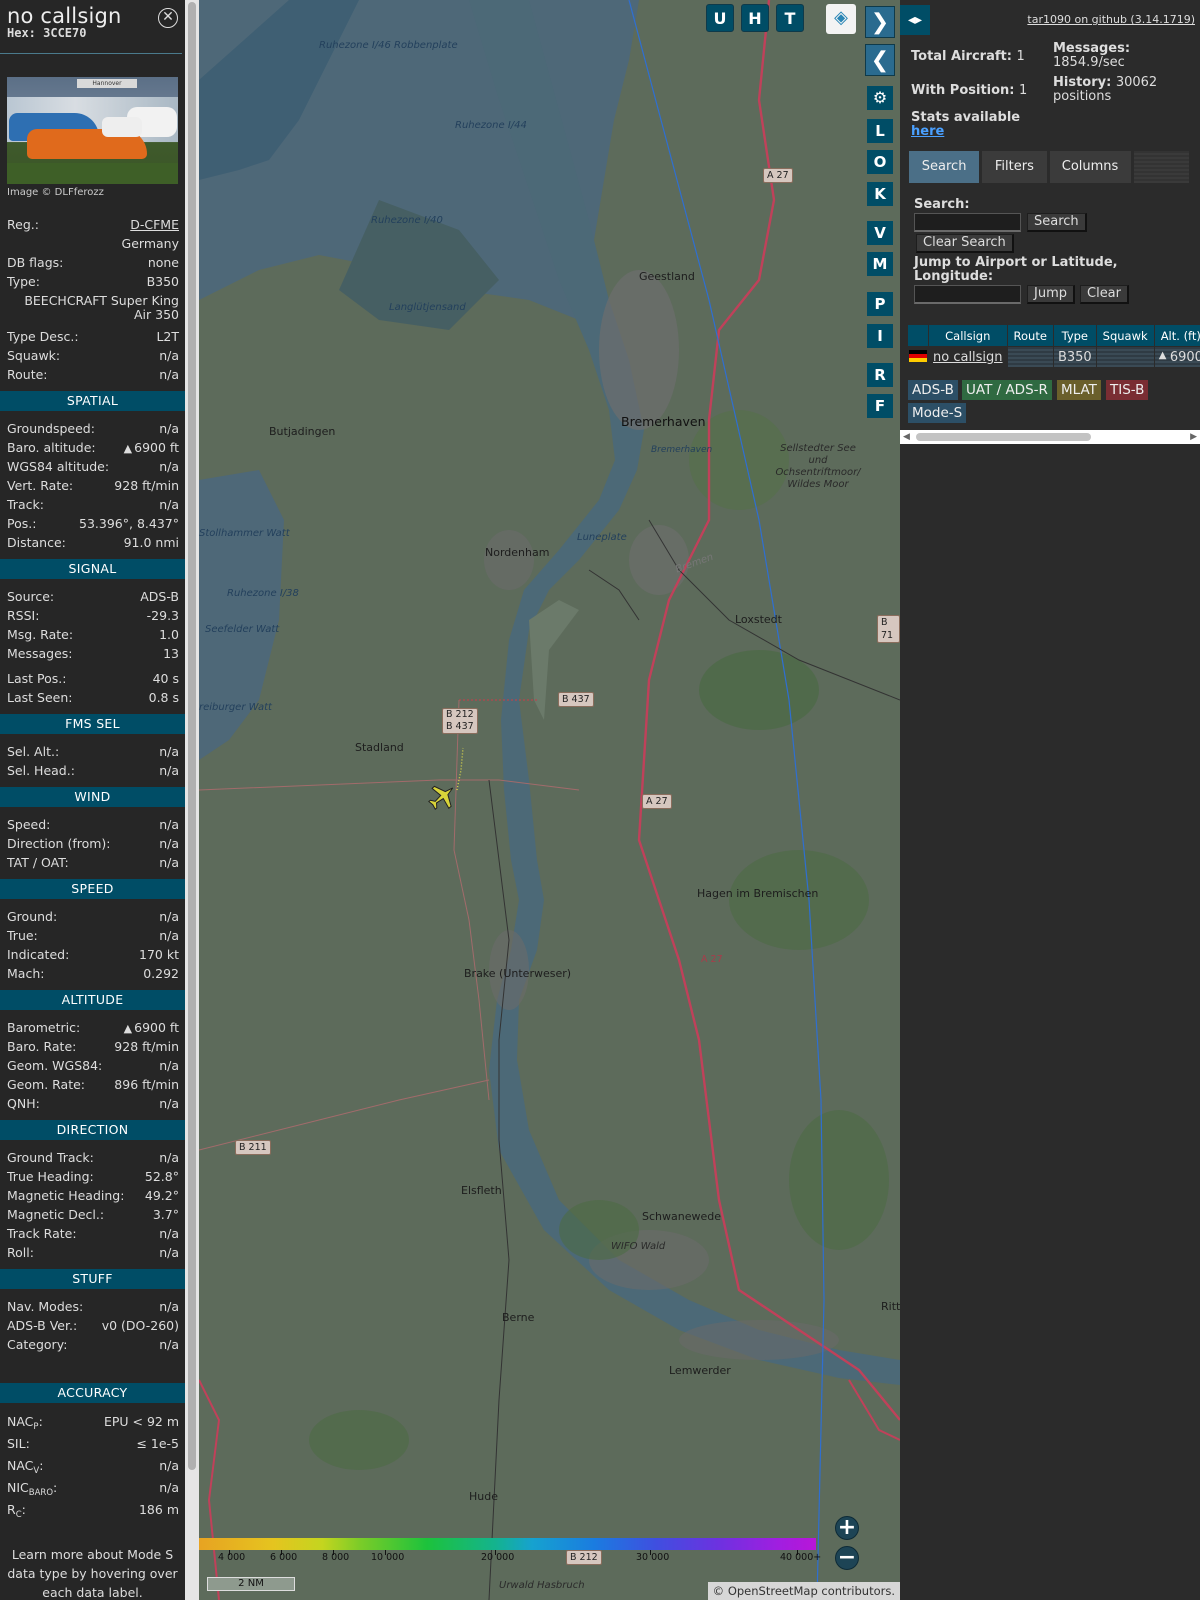 The image size is (1200, 1600). I want to click on expand-right-icon: ❯, so click(880, 22).